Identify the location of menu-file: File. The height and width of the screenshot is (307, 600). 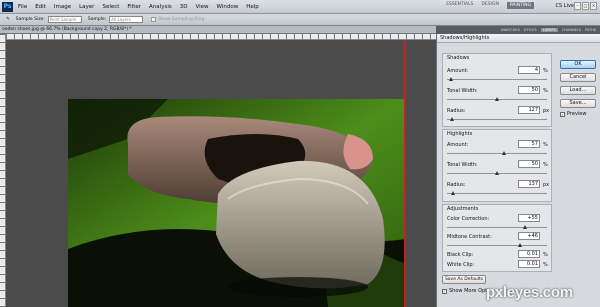
(22, 7).